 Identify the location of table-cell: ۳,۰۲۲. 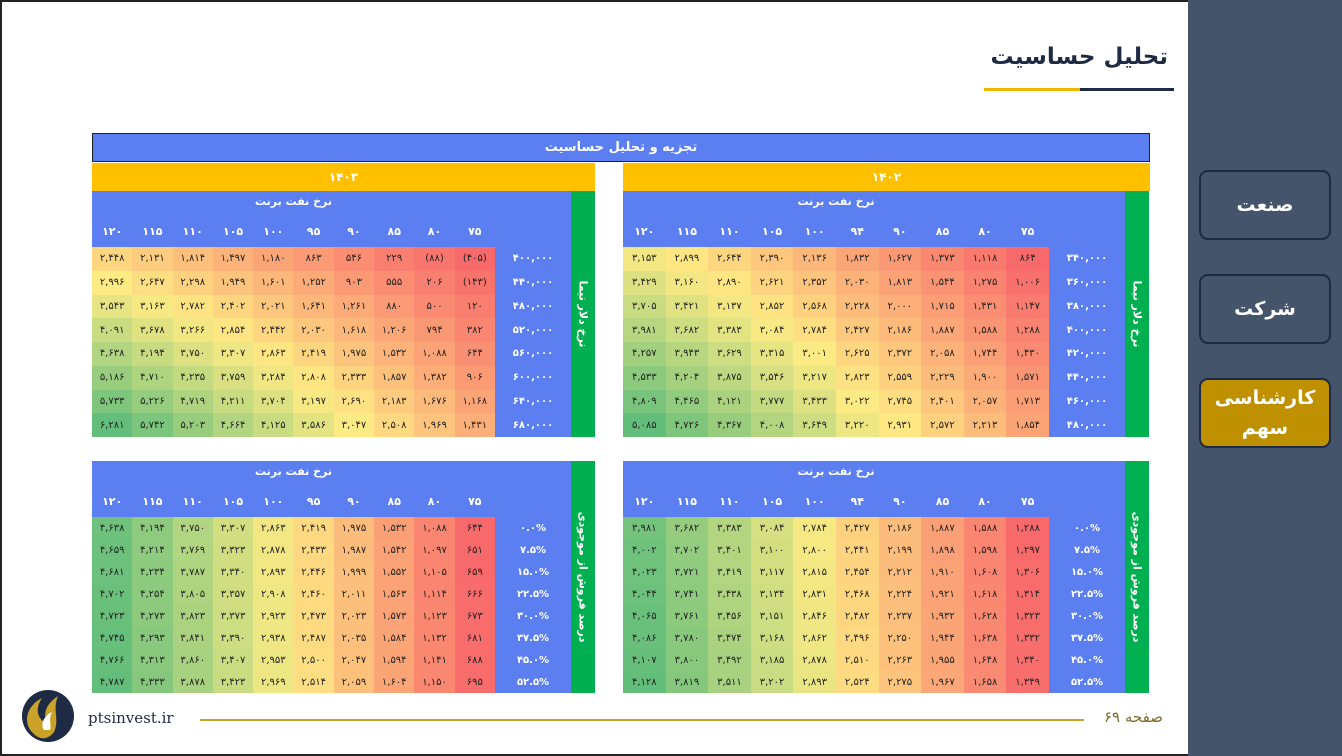
(857, 401).